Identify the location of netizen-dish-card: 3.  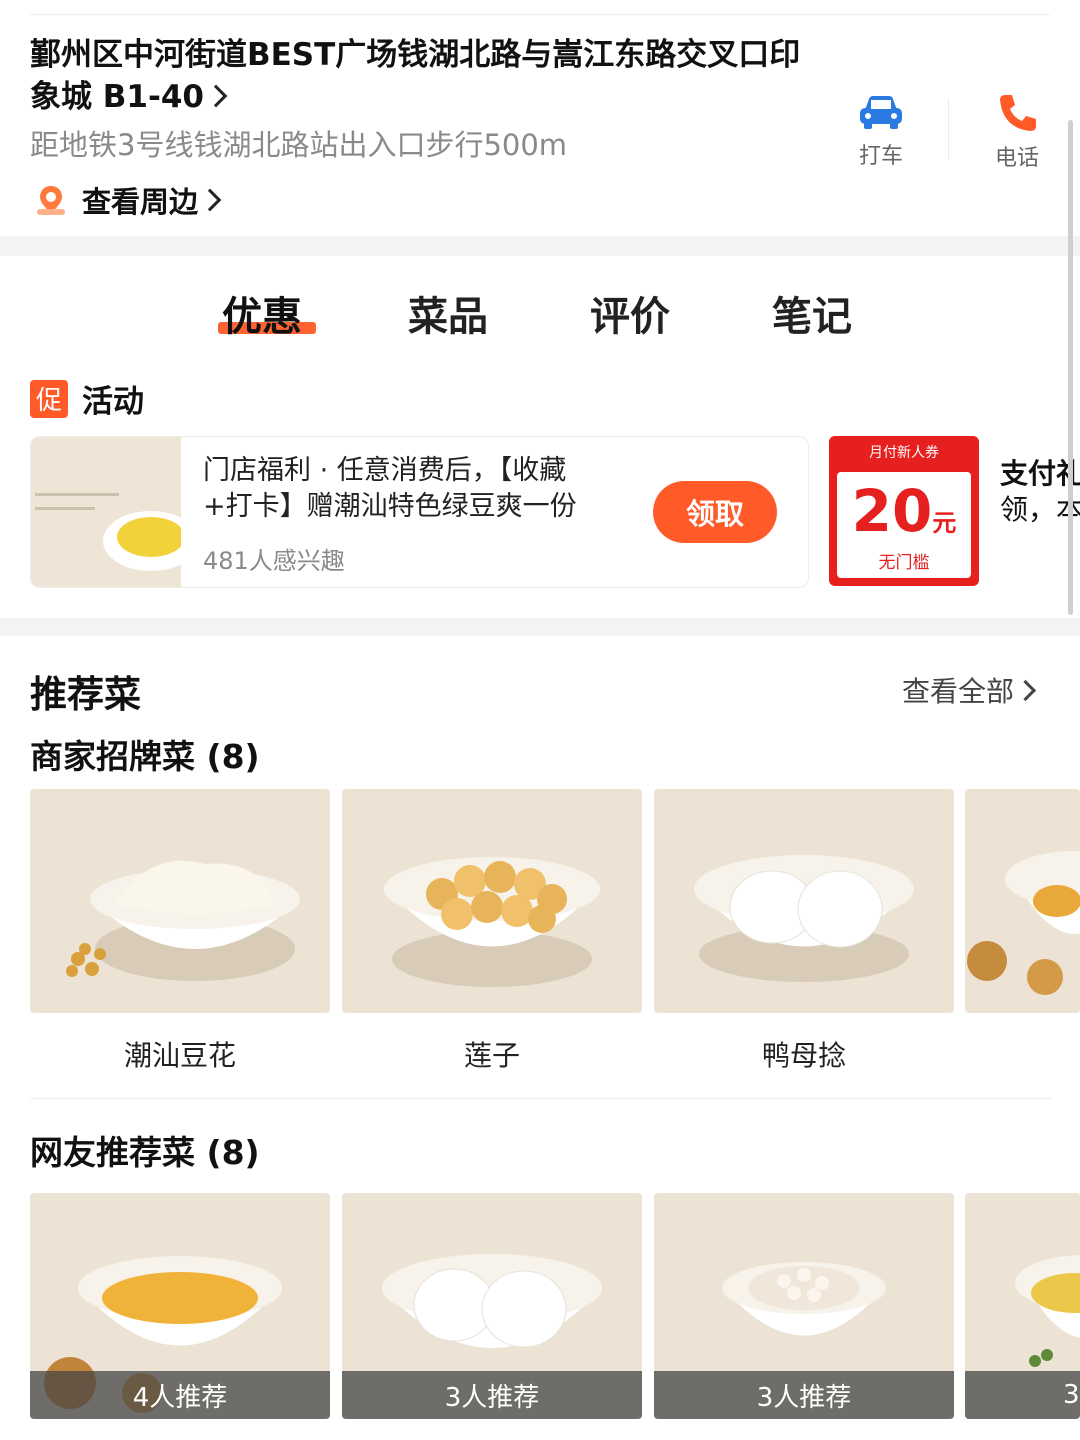
(1022, 1306).